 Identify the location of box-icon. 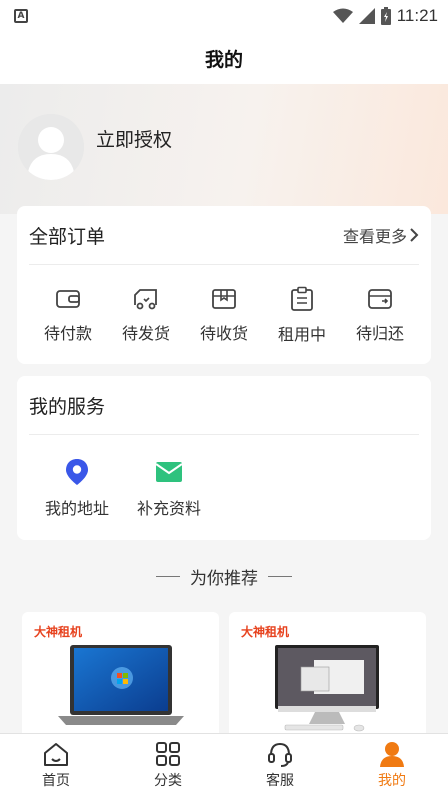
(224, 298).